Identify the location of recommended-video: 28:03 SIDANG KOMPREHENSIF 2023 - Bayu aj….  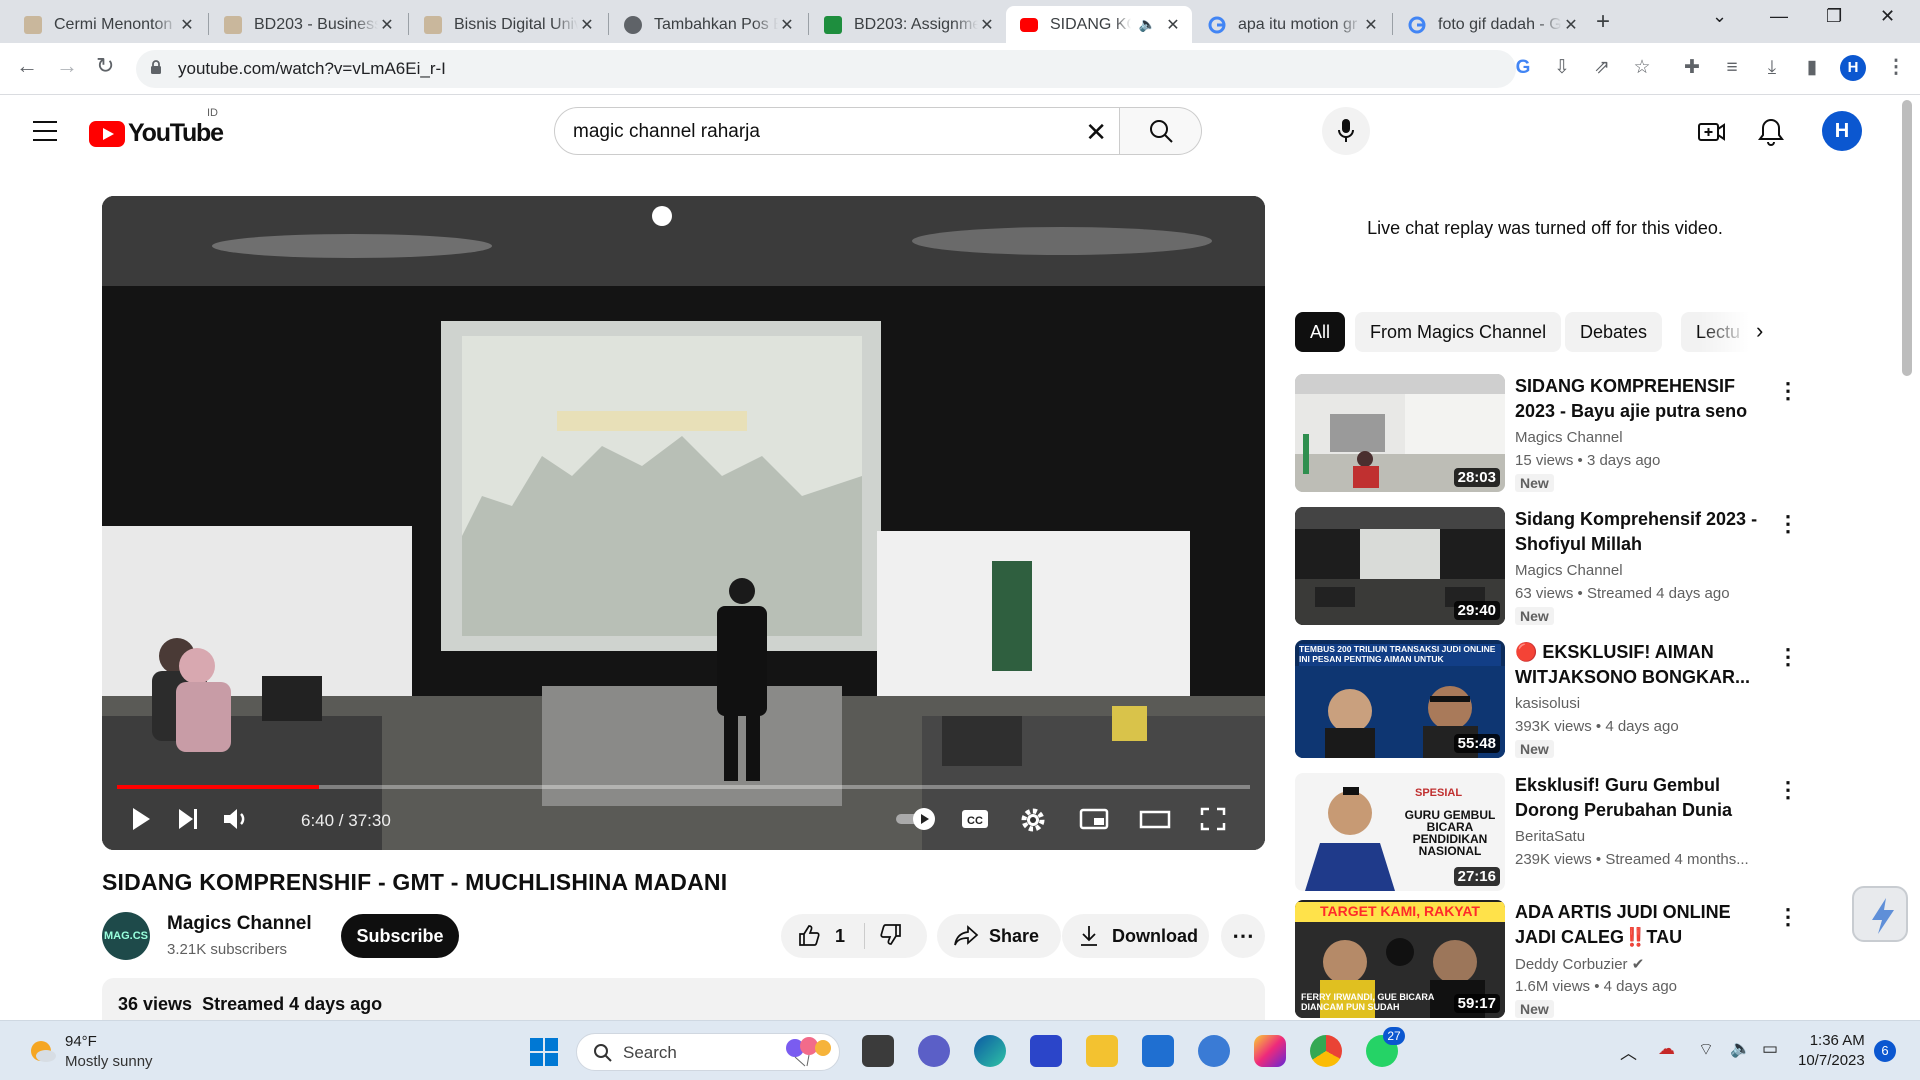
(1547, 434).